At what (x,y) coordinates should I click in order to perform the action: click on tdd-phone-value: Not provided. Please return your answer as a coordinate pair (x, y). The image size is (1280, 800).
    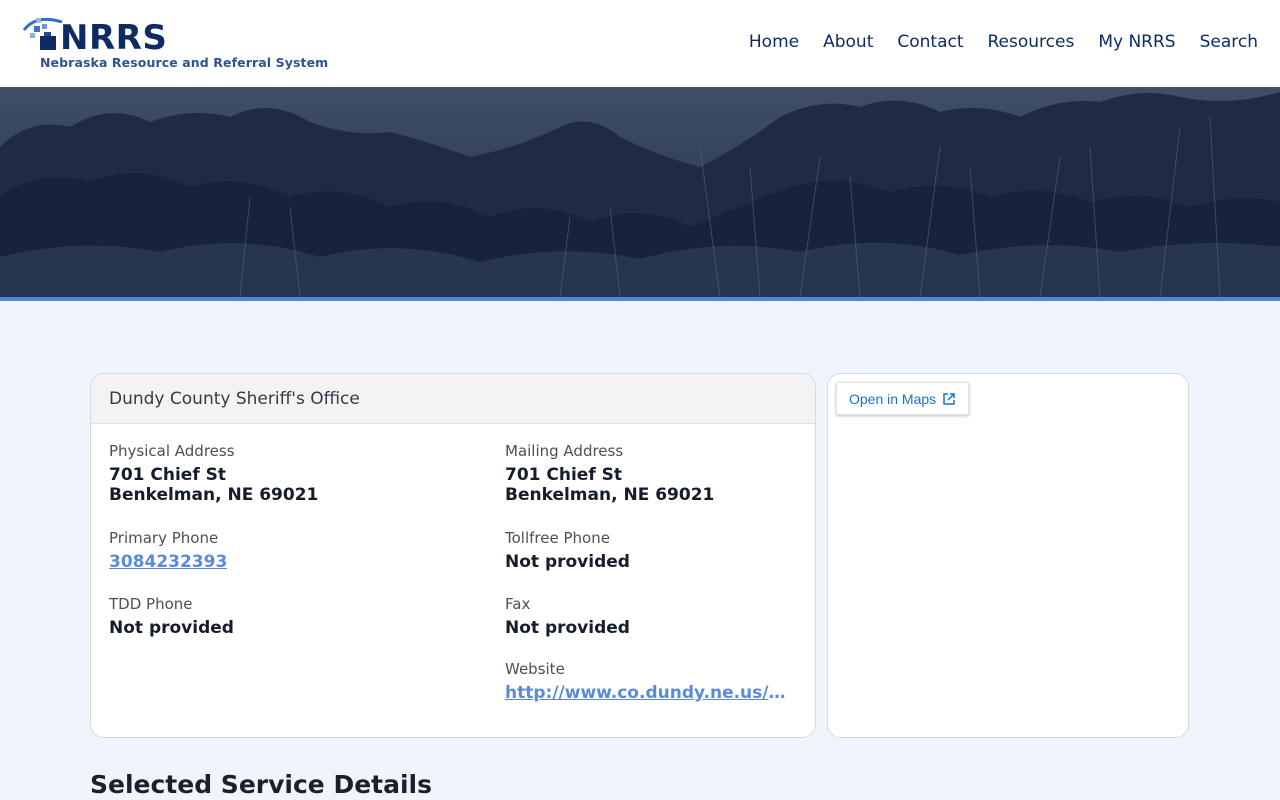
    Looking at the image, I should click on (171, 628).